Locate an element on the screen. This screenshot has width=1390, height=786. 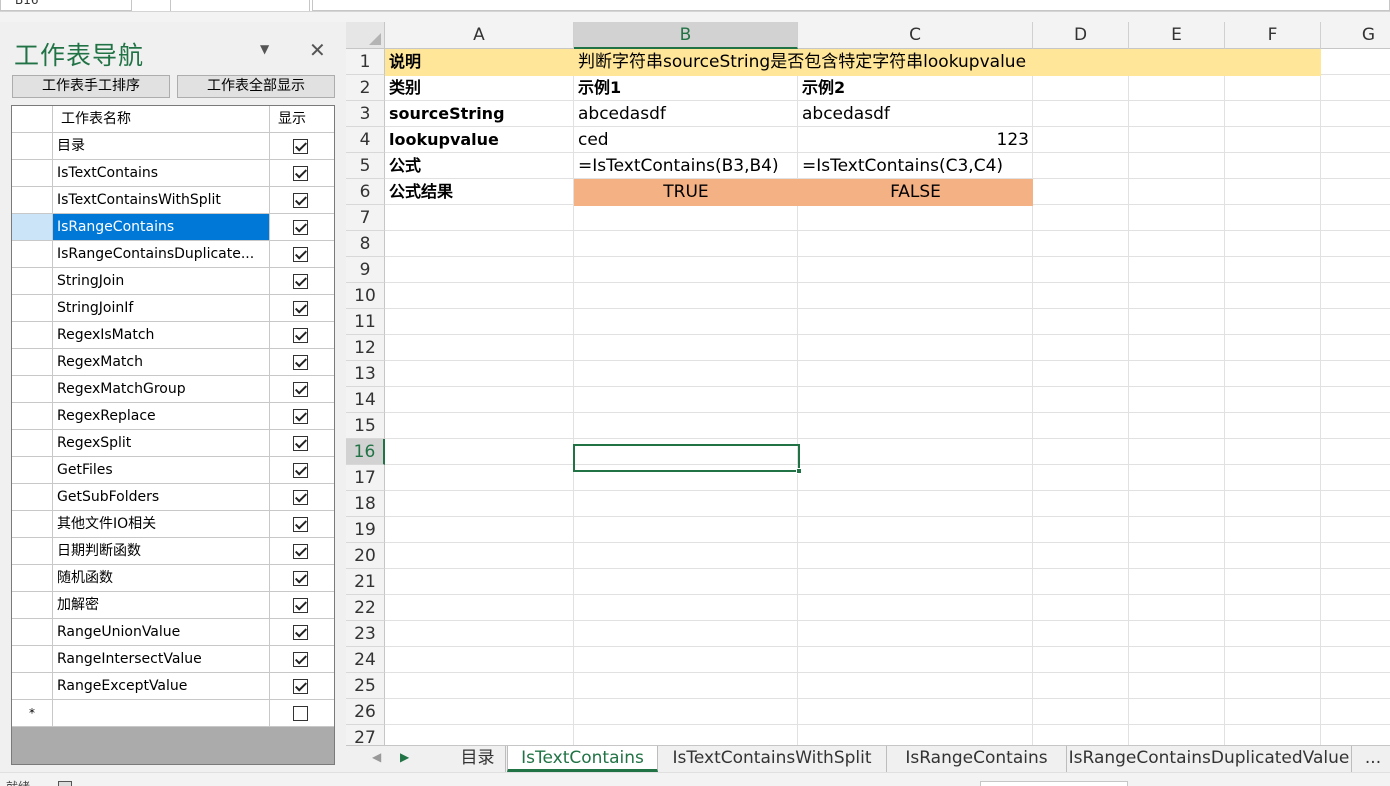
sheet-name-cell: 随机函数 is located at coordinates (161, 578).